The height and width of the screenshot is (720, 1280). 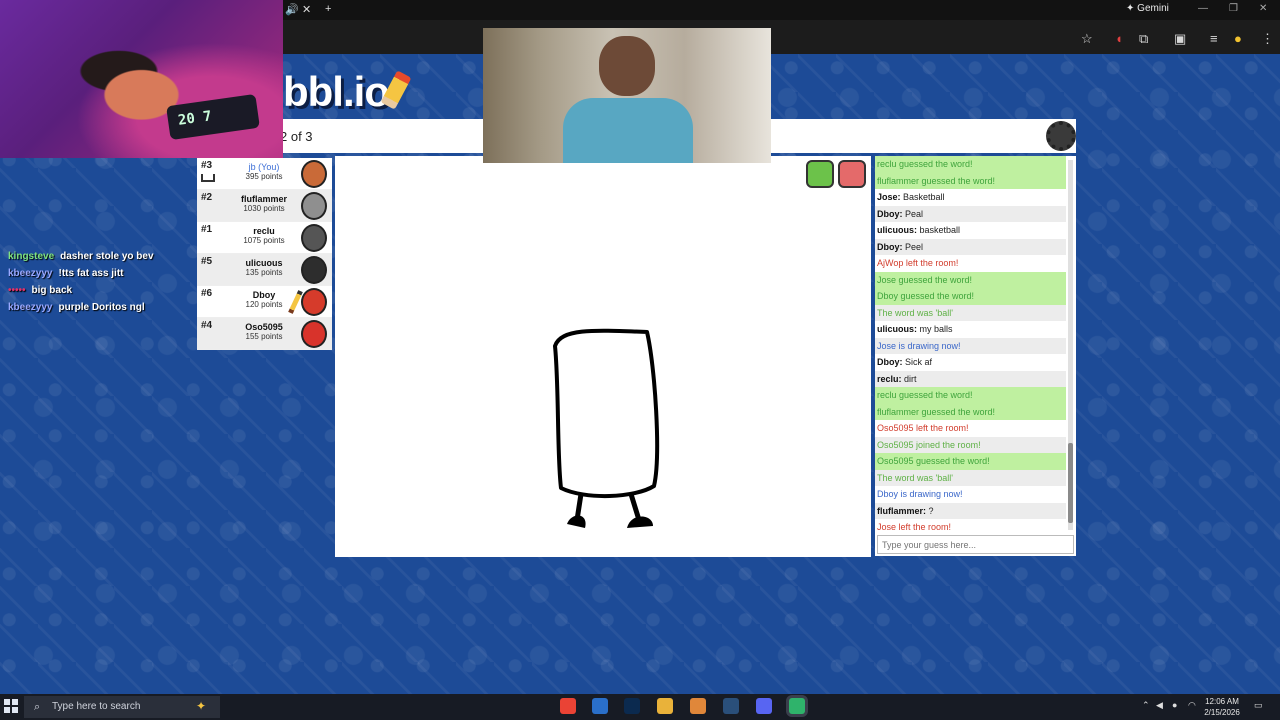 What do you see at coordinates (970, 526) in the screenshot?
I see `chat-message: Jose left the room!` at bounding box center [970, 526].